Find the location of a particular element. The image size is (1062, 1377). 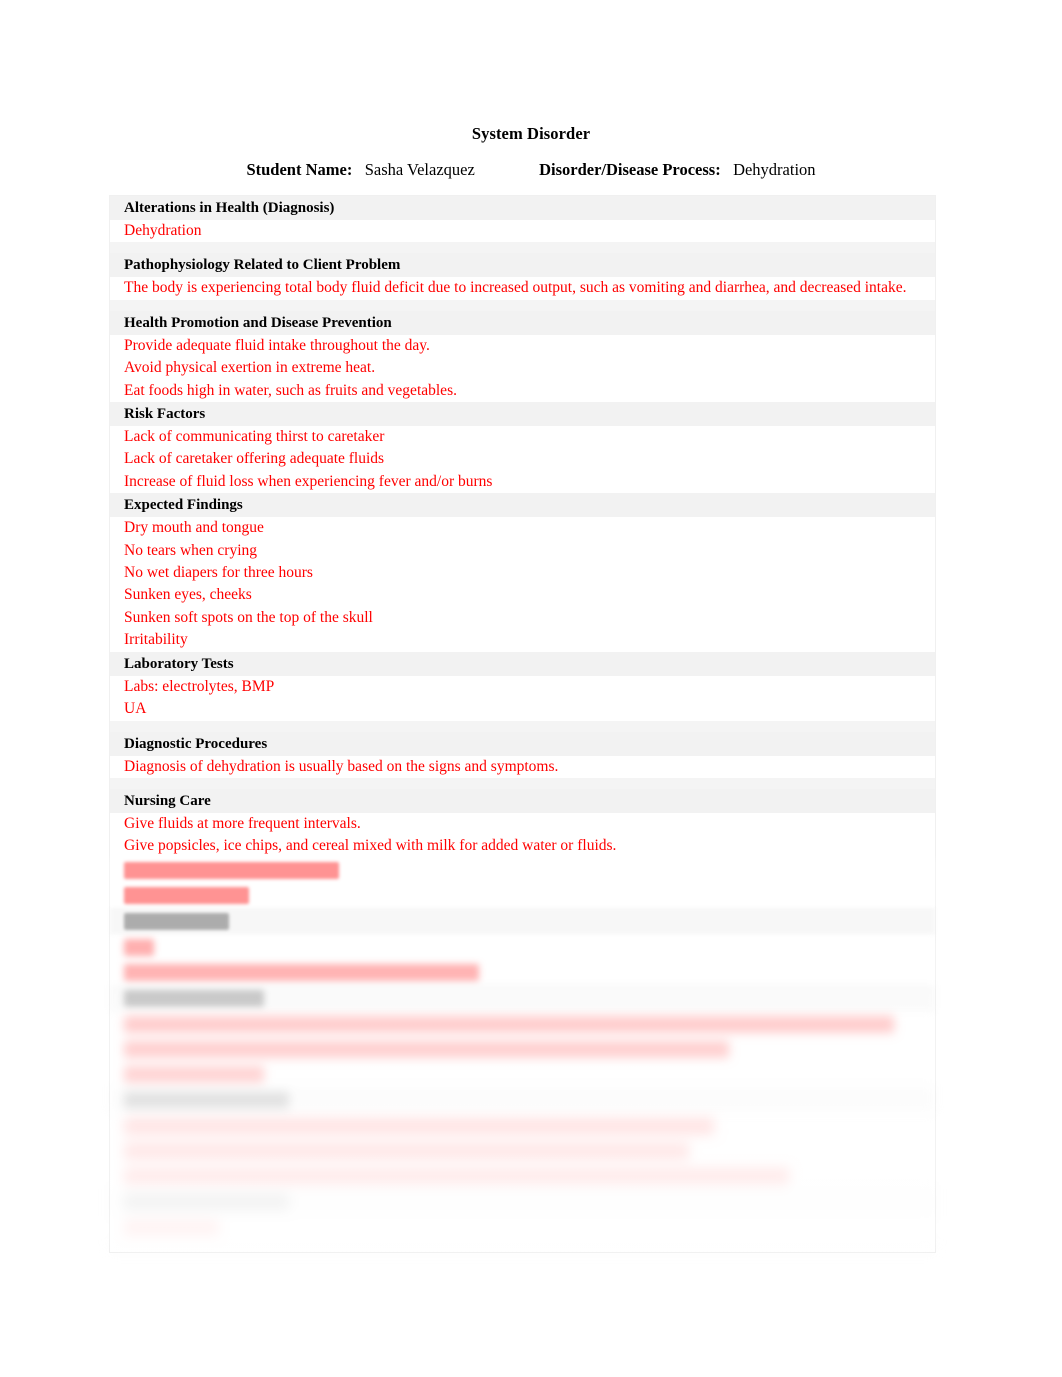

section-line: Labs: electrolytes, BMP is located at coordinates (199, 686).